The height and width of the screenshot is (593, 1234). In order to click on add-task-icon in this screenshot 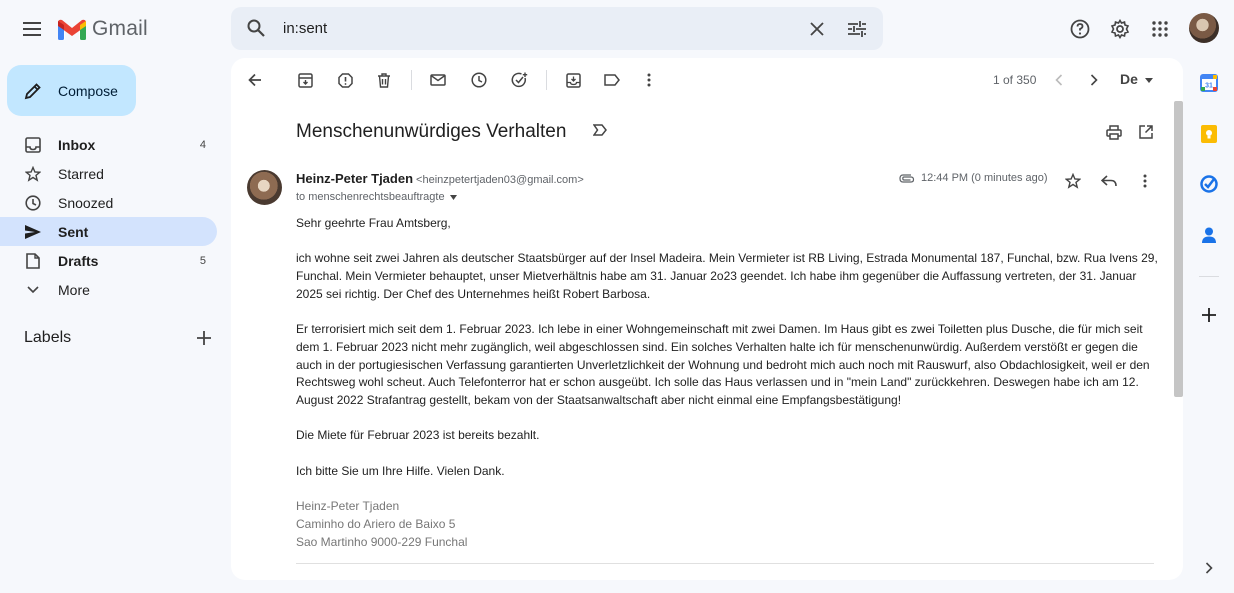, I will do `click(519, 79)`.